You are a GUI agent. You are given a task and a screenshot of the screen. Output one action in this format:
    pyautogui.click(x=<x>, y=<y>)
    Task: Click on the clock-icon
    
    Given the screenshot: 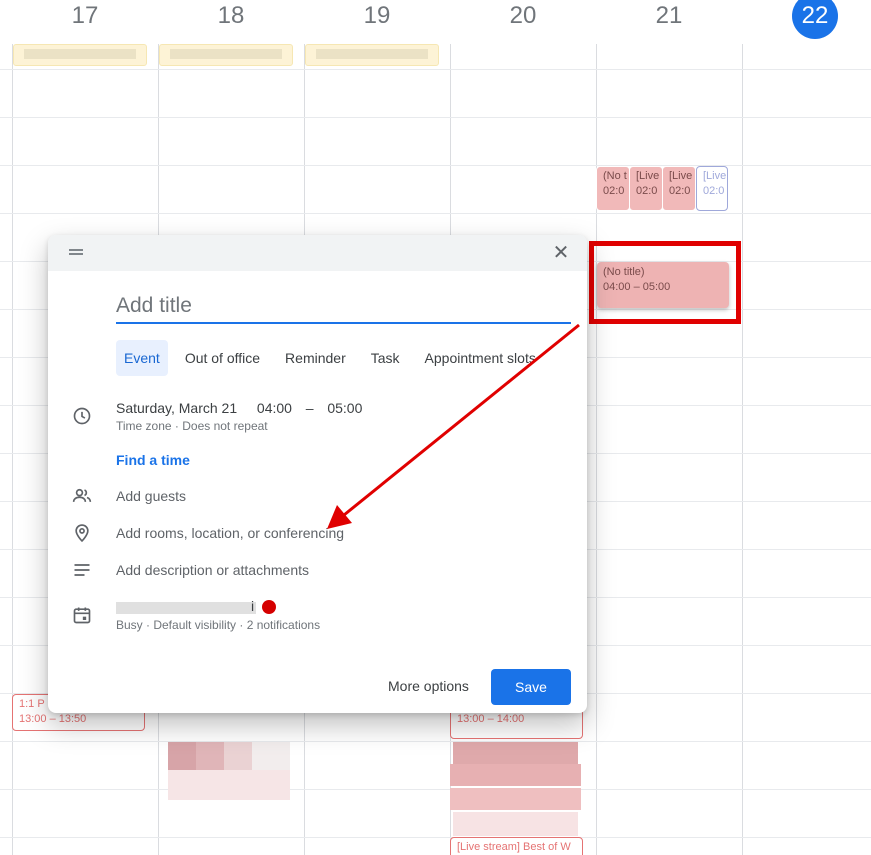 What is the action you would take?
    pyautogui.click(x=82, y=416)
    